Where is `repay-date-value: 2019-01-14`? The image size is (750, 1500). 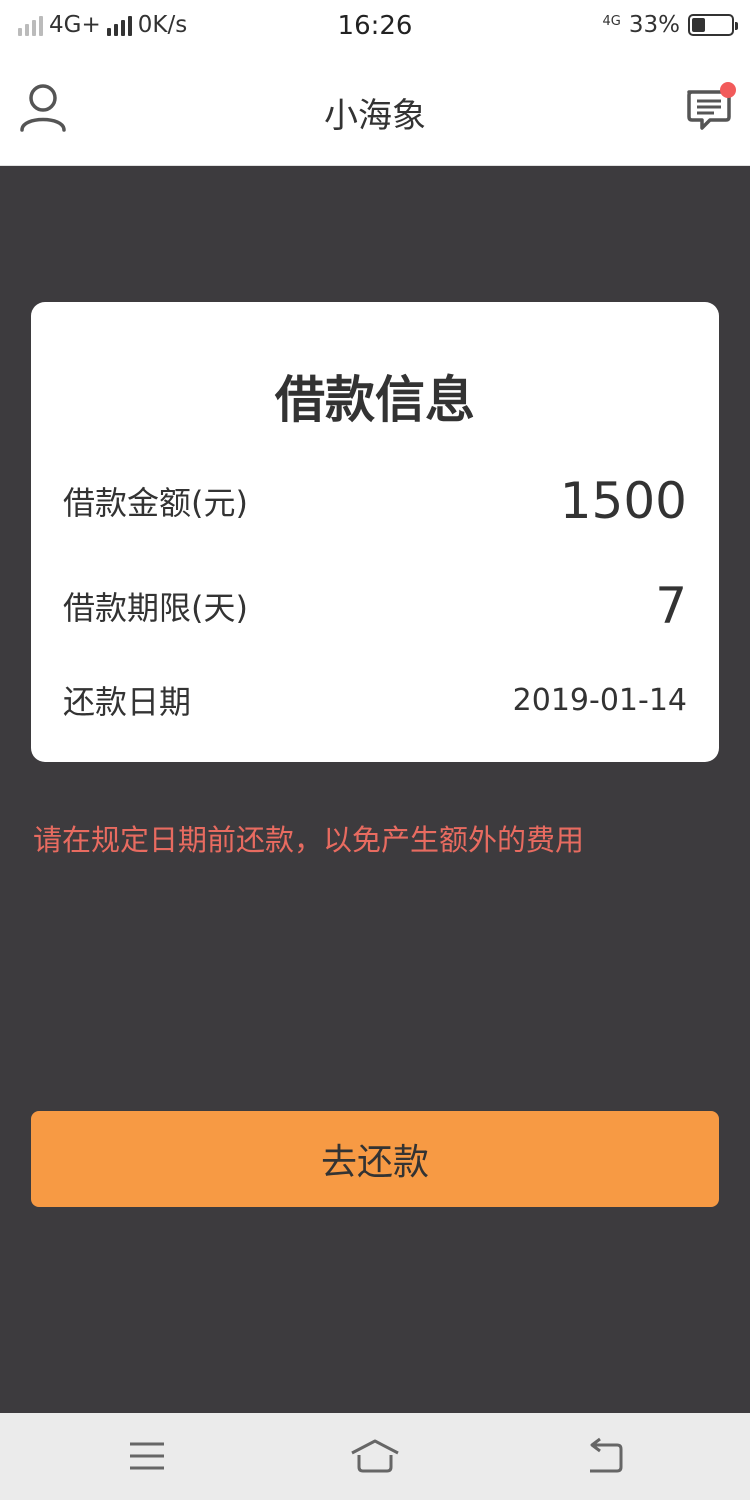
repay-date-value: 2019-01-14 is located at coordinates (599, 700).